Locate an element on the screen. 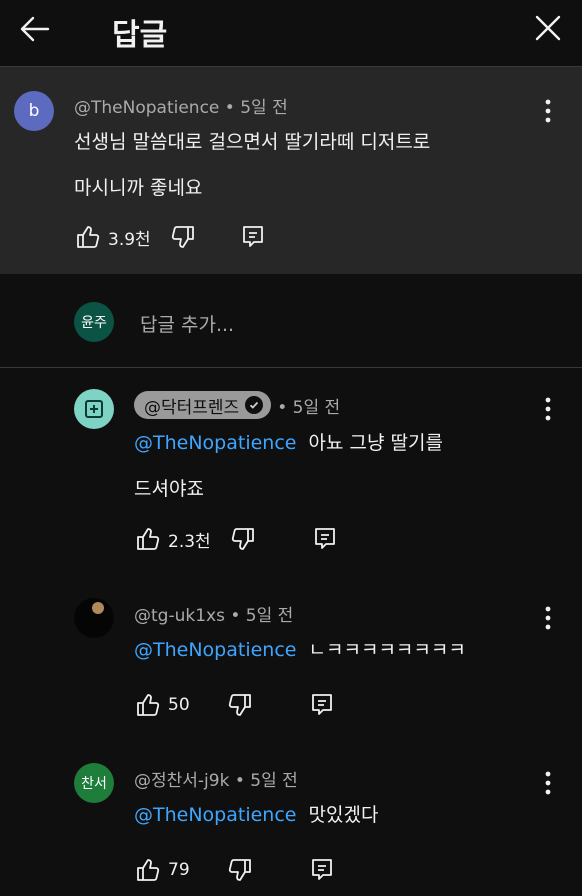 This screenshot has height=896, width=582. comment-meta: @정찬서-j9k • 5일 전 is located at coordinates (216, 778).